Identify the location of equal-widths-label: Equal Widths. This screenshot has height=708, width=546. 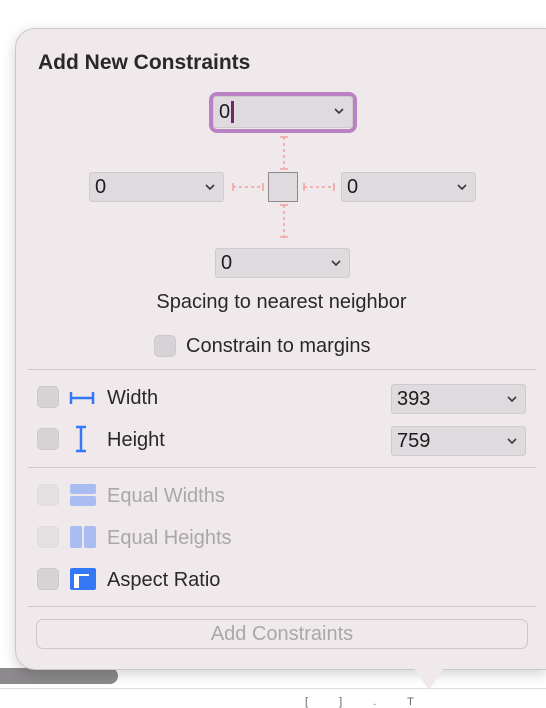
(166, 496).